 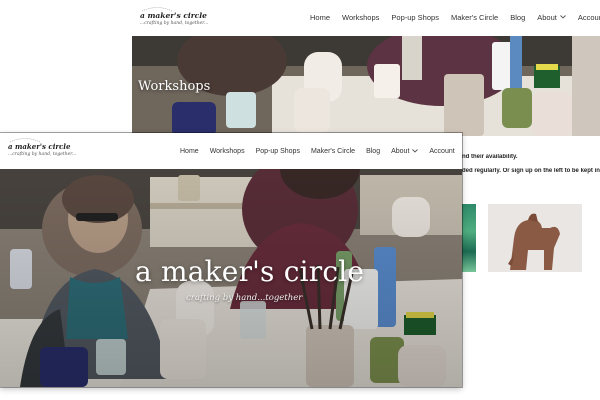 I want to click on workshop-thumbnail-ceramic, so click(x=535, y=238).